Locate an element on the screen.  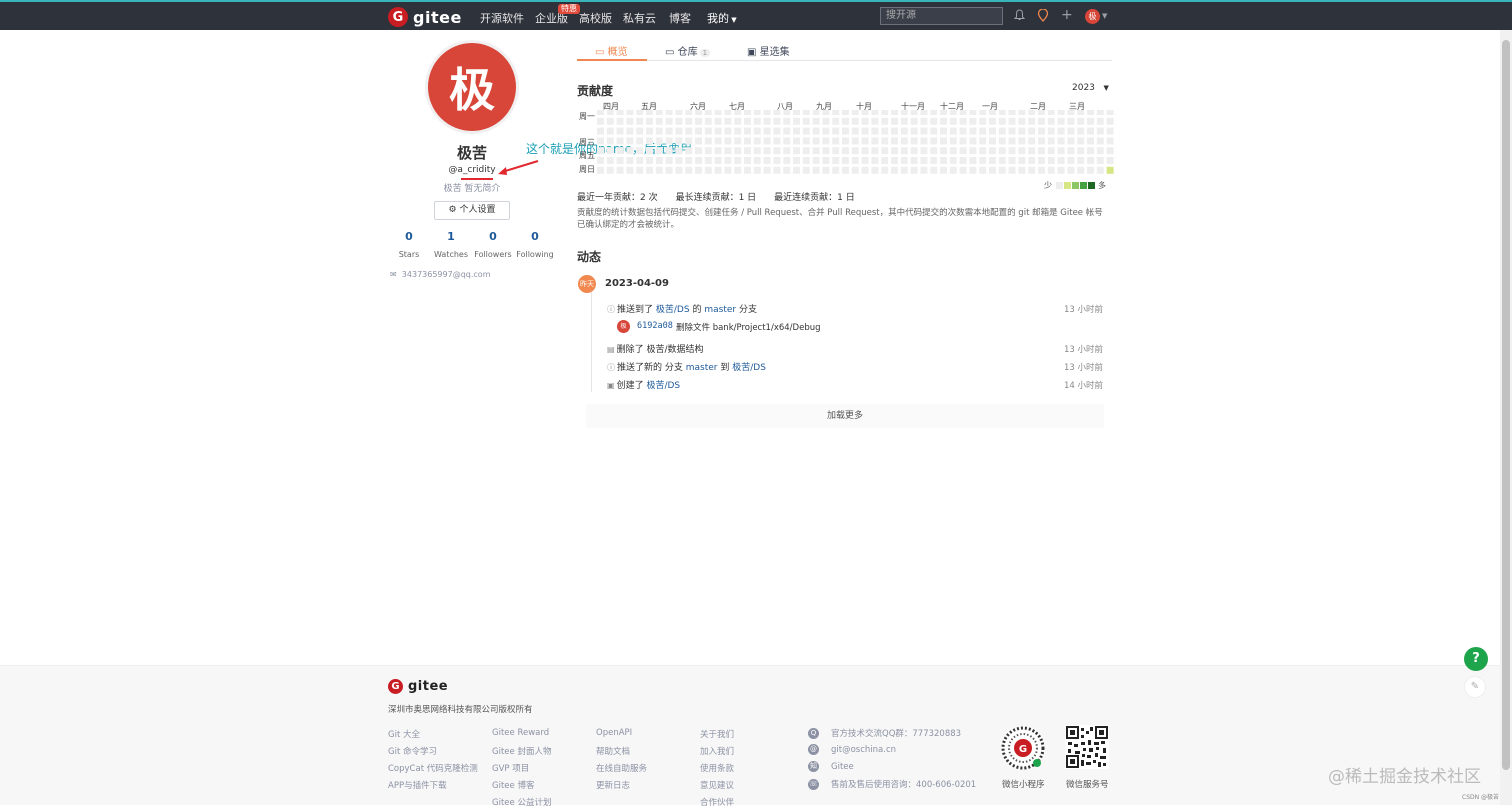
commit-hash-link: 6192a08 is located at coordinates (655, 326).